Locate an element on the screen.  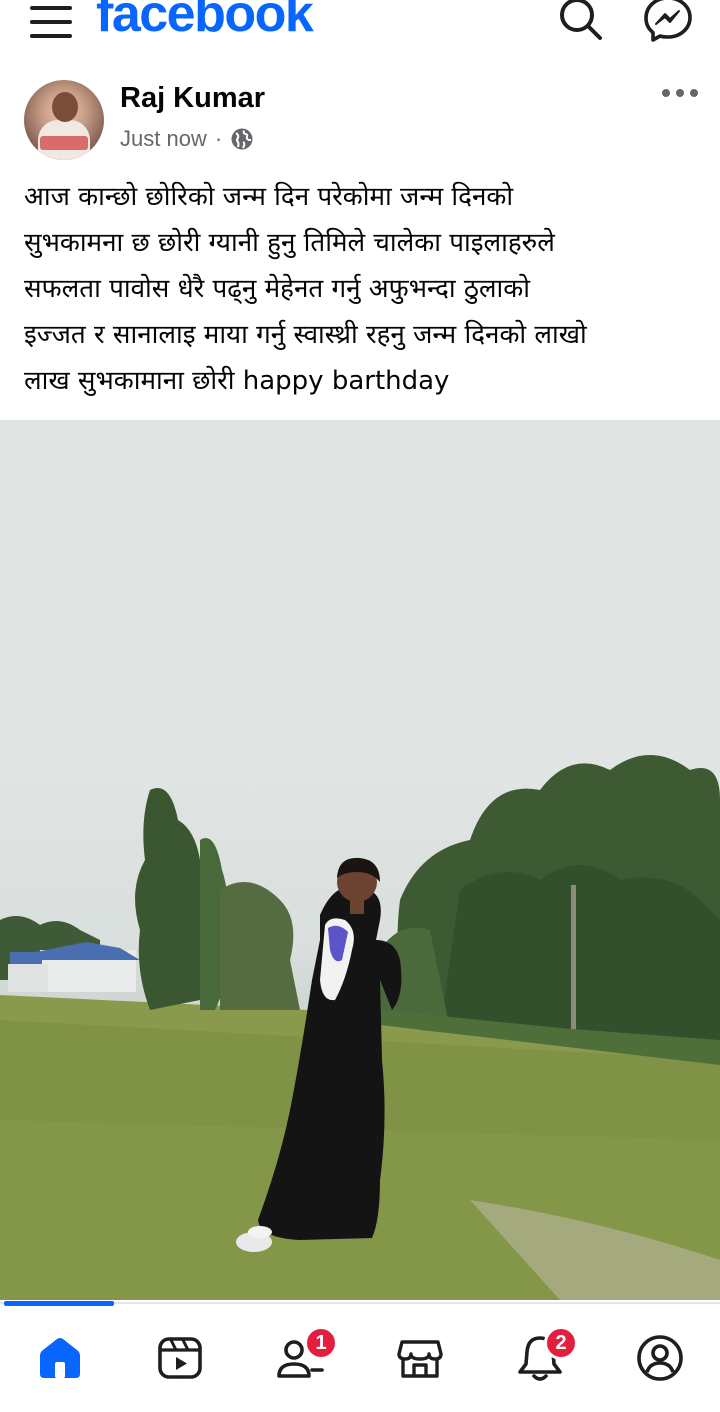
post-meta: Just now · is located at coordinates (187, 139).